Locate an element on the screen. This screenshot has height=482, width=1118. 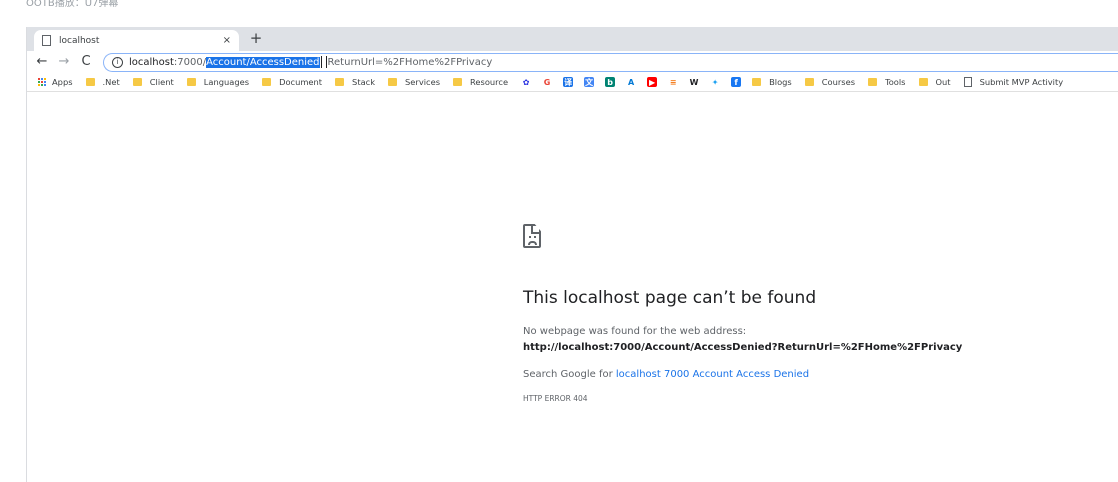
bookmark-folder-languages: Languages is located at coordinates (218, 82).